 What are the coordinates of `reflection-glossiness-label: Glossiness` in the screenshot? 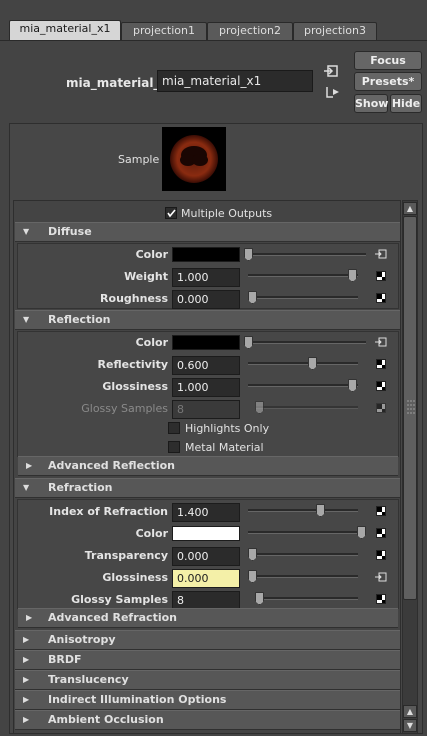 It's located at (135, 386).